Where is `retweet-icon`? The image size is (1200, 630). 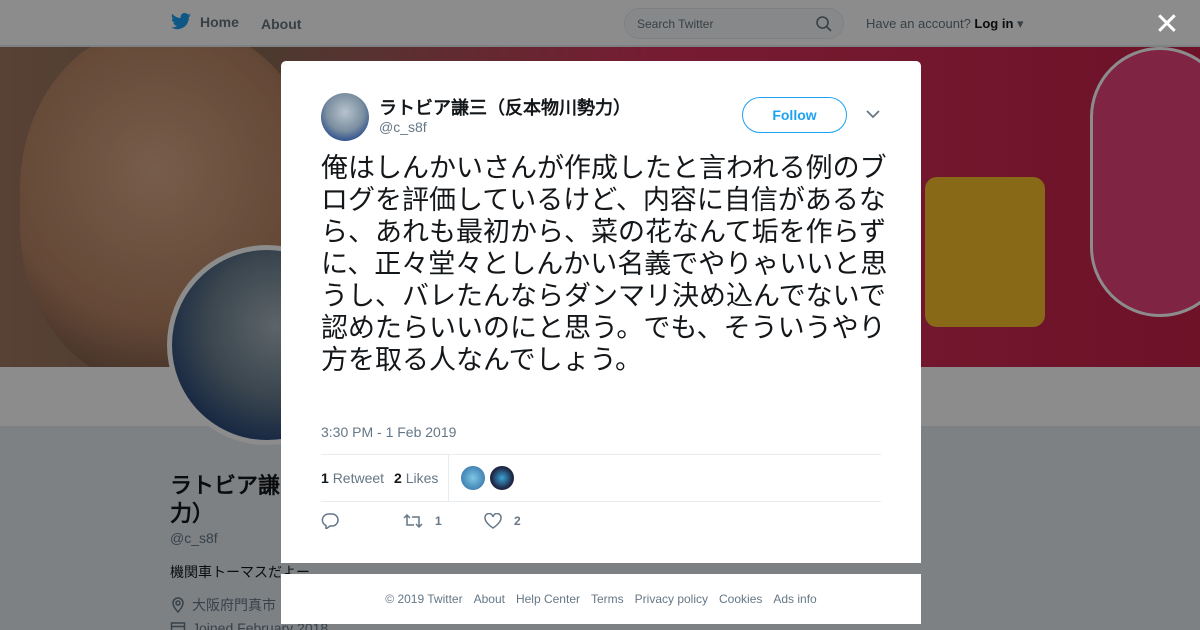
retweet-icon is located at coordinates (413, 521).